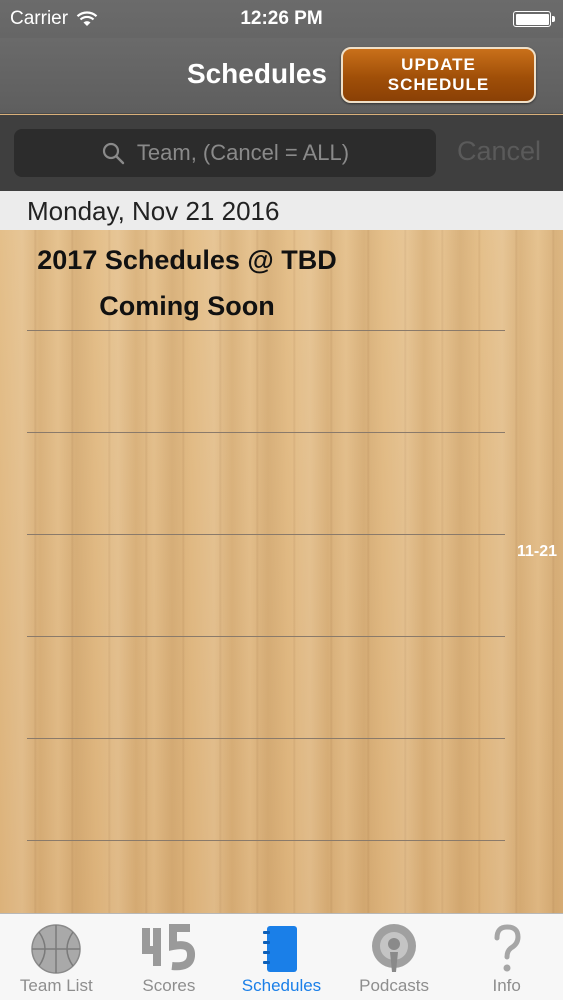 The width and height of the screenshot is (563, 1000). I want to click on cancel-button: Cancel, so click(499, 151).